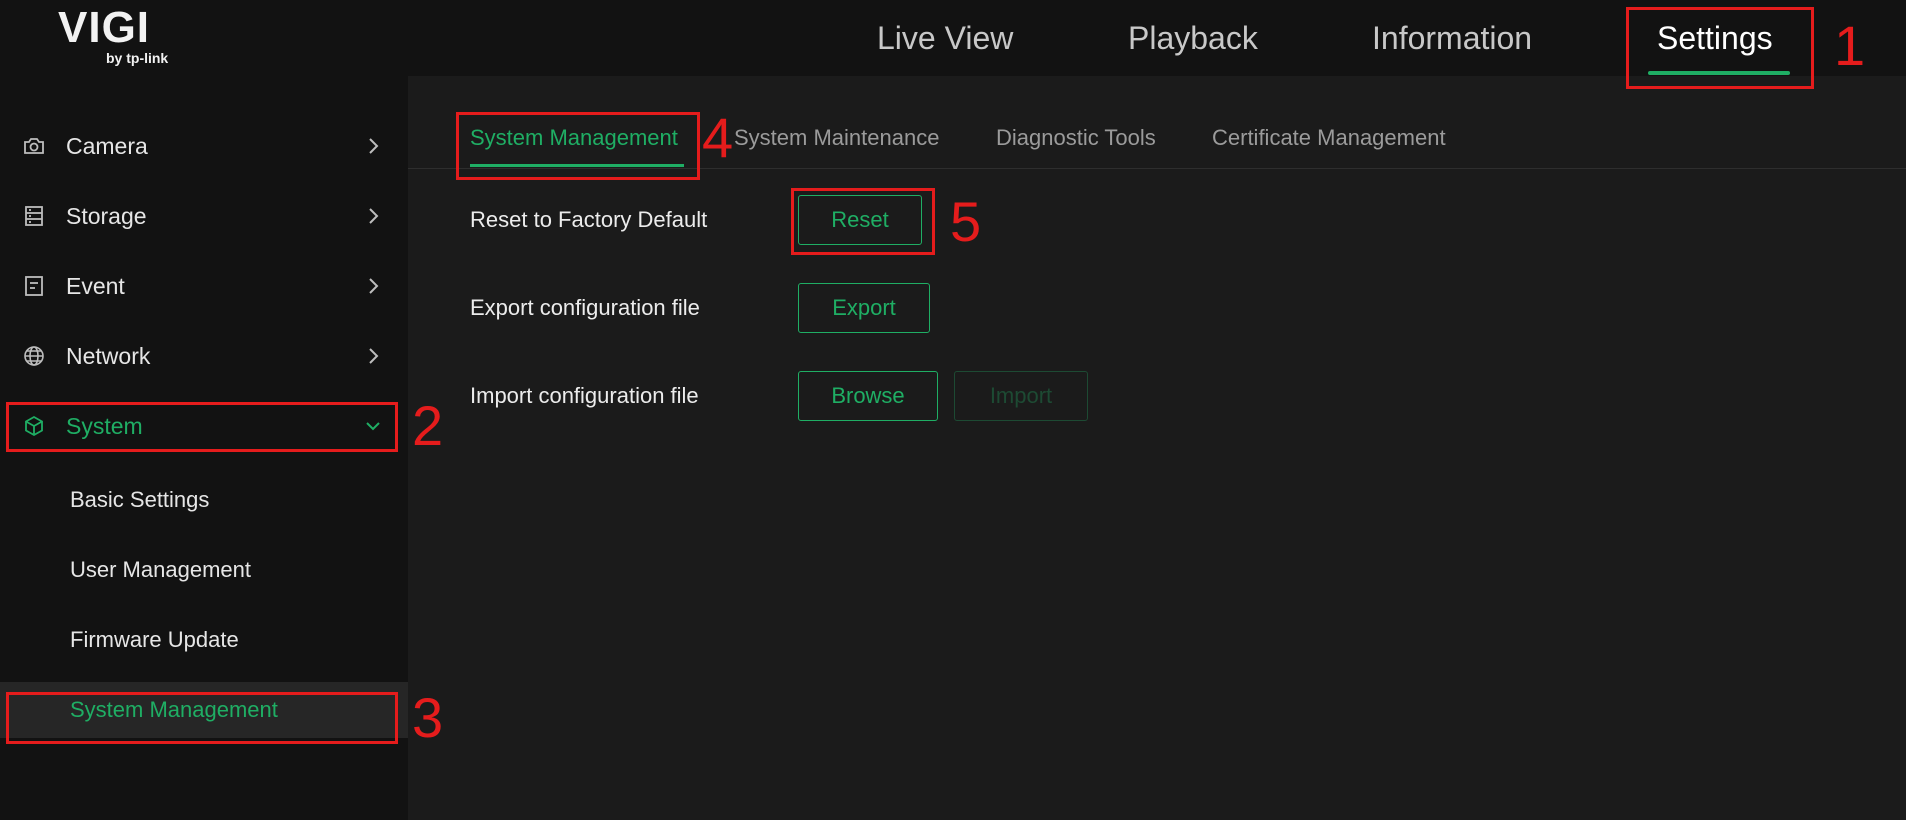  What do you see at coordinates (34, 216) in the screenshot?
I see `storage-icon` at bounding box center [34, 216].